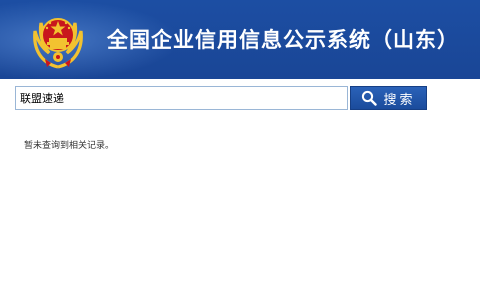 The image size is (480, 300). Describe the element at coordinates (181, 98) in the screenshot. I see `search-input` at that location.